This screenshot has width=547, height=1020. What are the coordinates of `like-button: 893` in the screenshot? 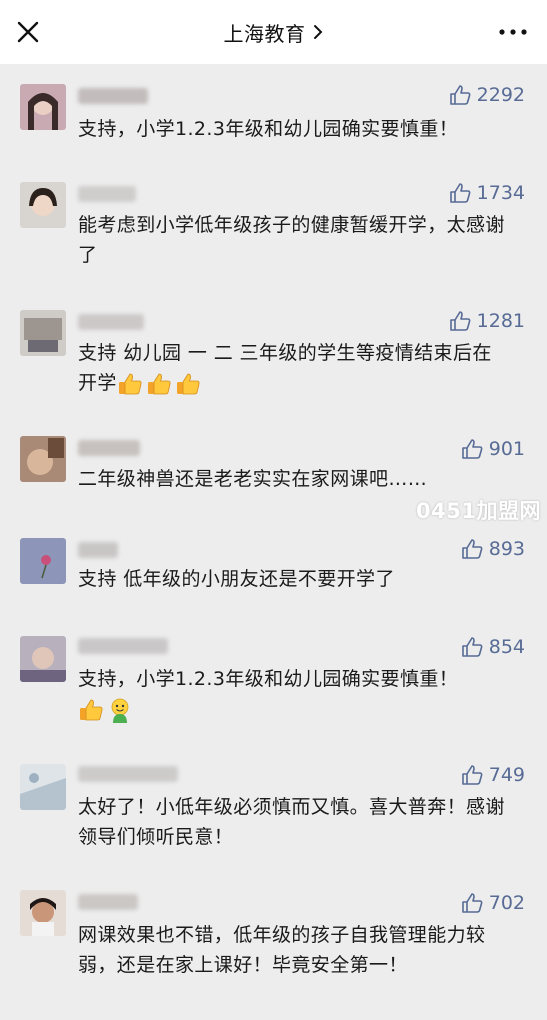 It's located at (493, 549).